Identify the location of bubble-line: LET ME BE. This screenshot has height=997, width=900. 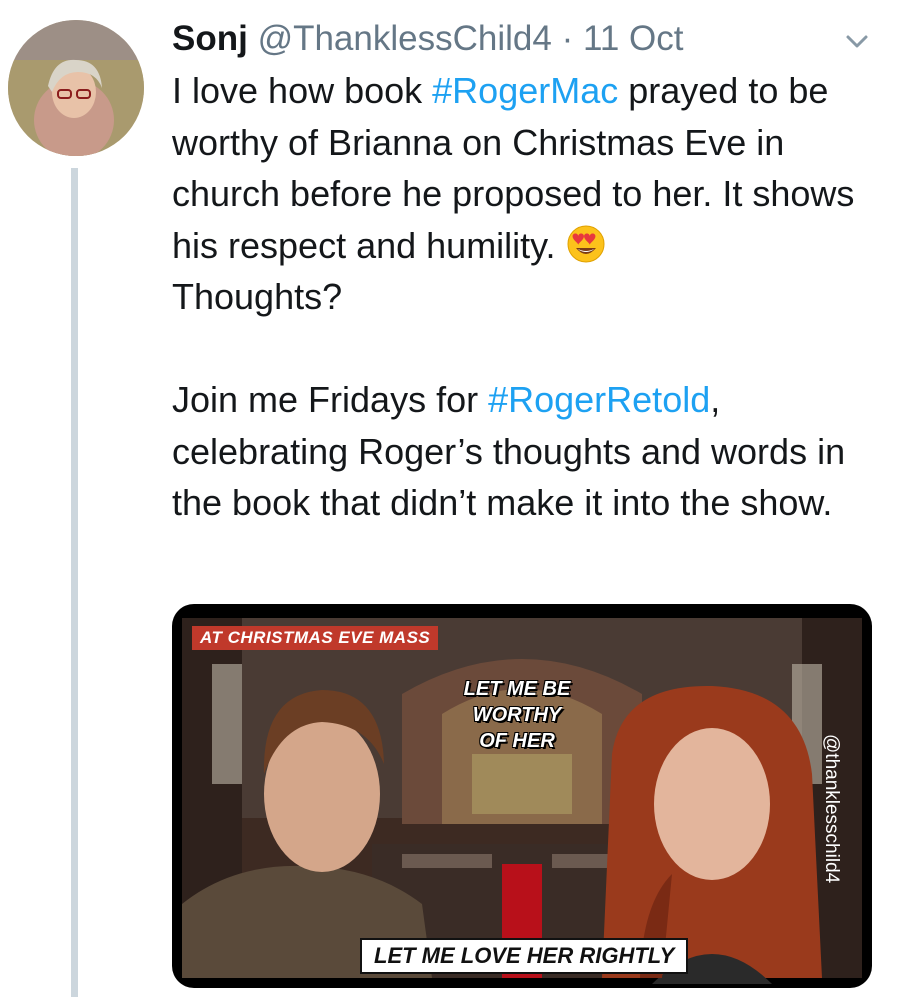
(517, 689).